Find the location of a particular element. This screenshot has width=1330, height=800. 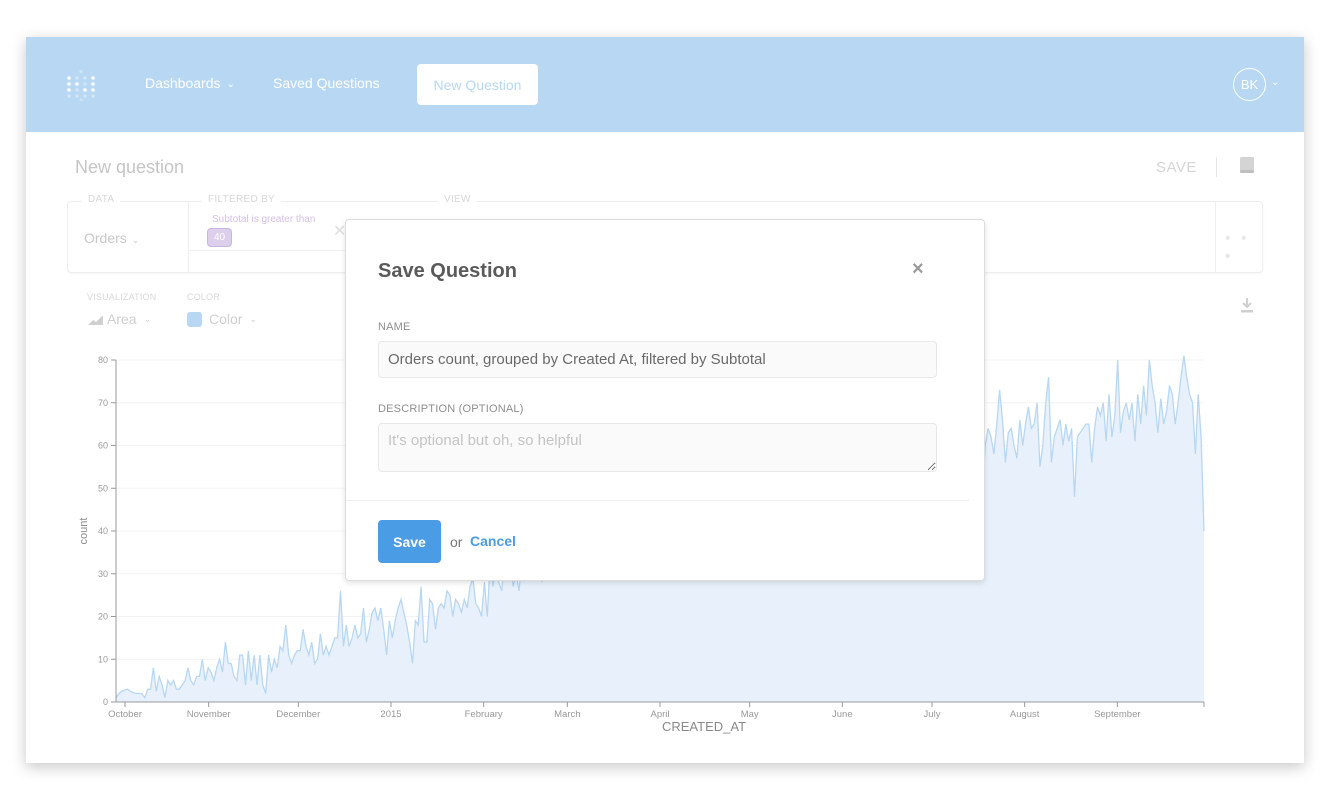

nav-dashboards-label: Dashboards is located at coordinates (183, 83).